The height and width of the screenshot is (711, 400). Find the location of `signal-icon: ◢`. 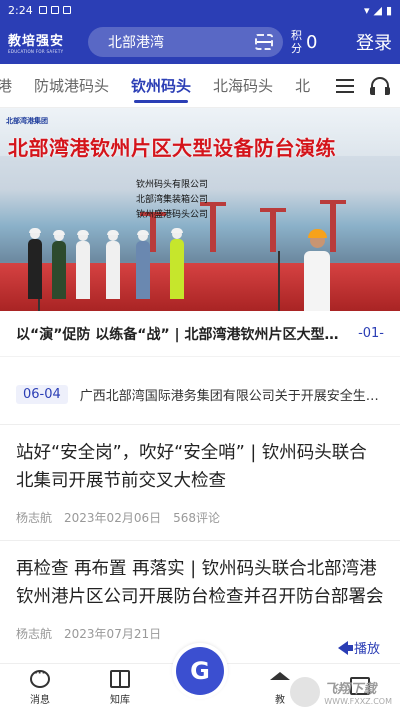

signal-icon: ◢ is located at coordinates (377, 10).